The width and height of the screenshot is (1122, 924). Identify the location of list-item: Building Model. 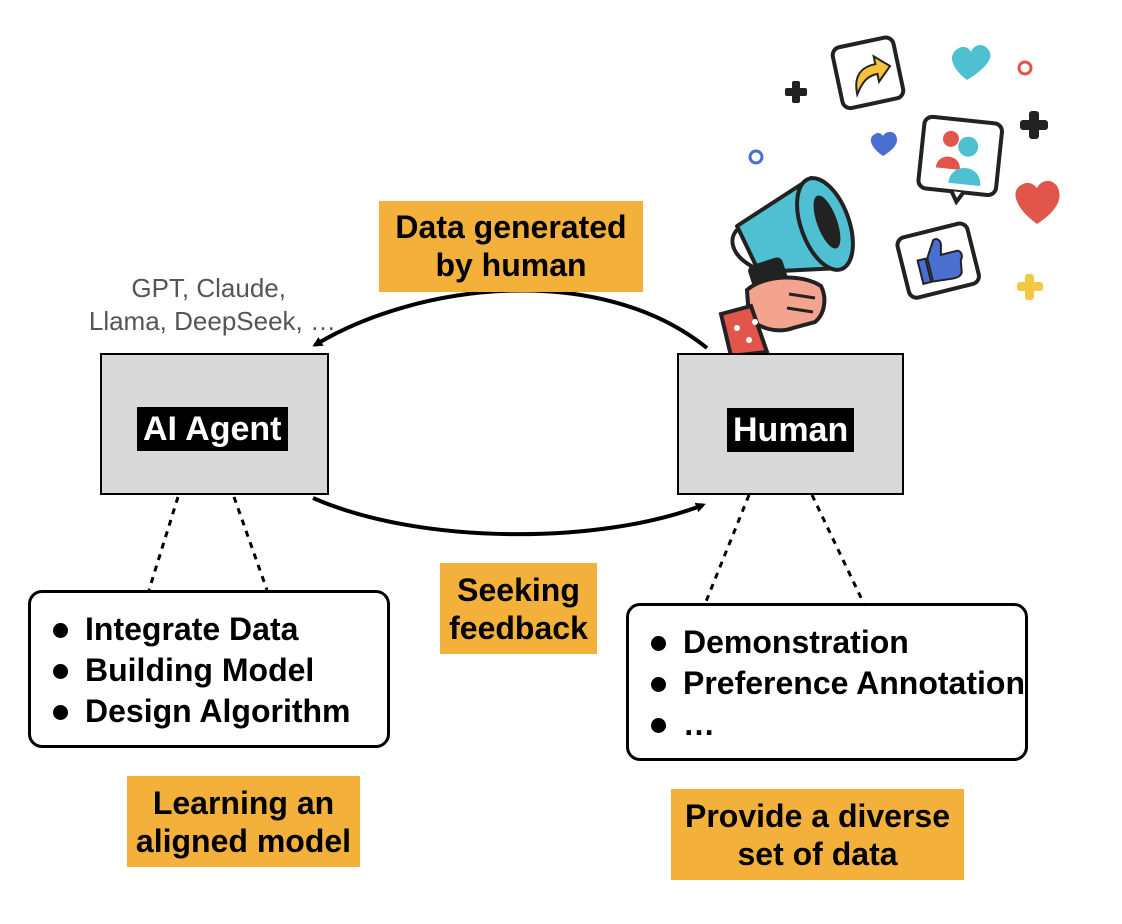
(209, 670).